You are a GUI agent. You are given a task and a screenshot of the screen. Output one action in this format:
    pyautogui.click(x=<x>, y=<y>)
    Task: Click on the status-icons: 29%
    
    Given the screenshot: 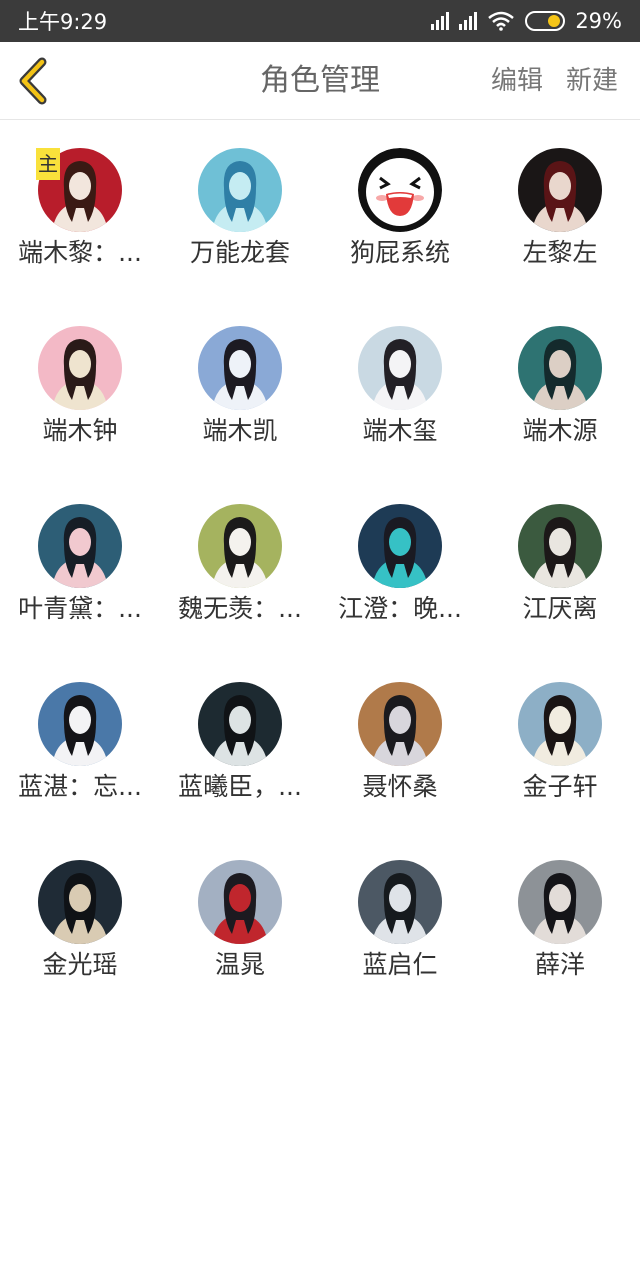 What is the action you would take?
    pyautogui.click(x=526, y=21)
    